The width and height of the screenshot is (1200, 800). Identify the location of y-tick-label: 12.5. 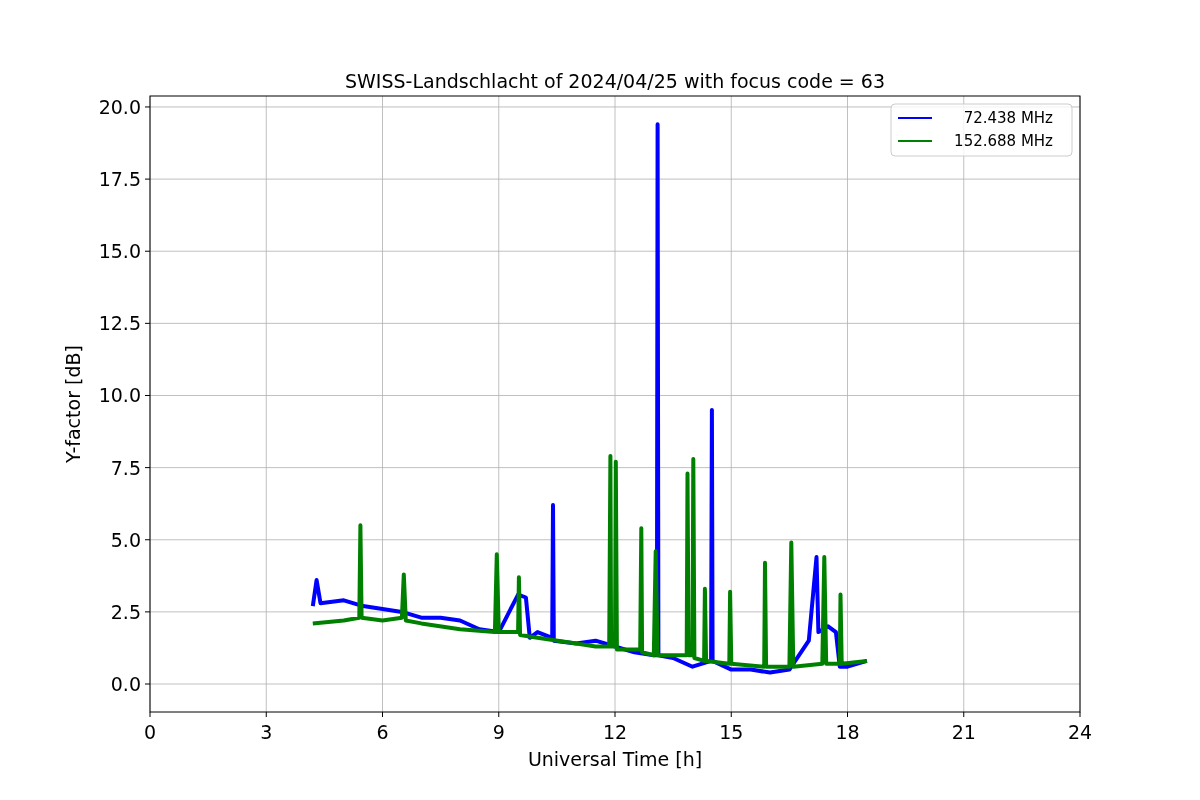
(119, 323).